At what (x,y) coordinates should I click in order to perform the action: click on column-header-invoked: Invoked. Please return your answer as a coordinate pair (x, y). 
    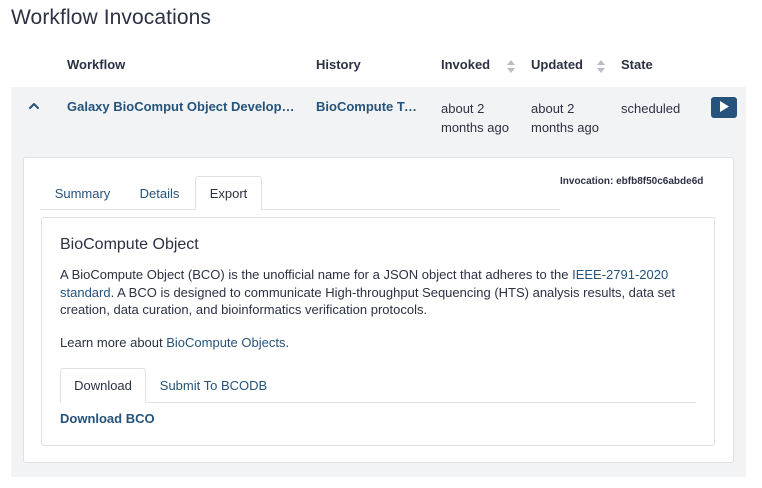
    Looking at the image, I should click on (465, 64).